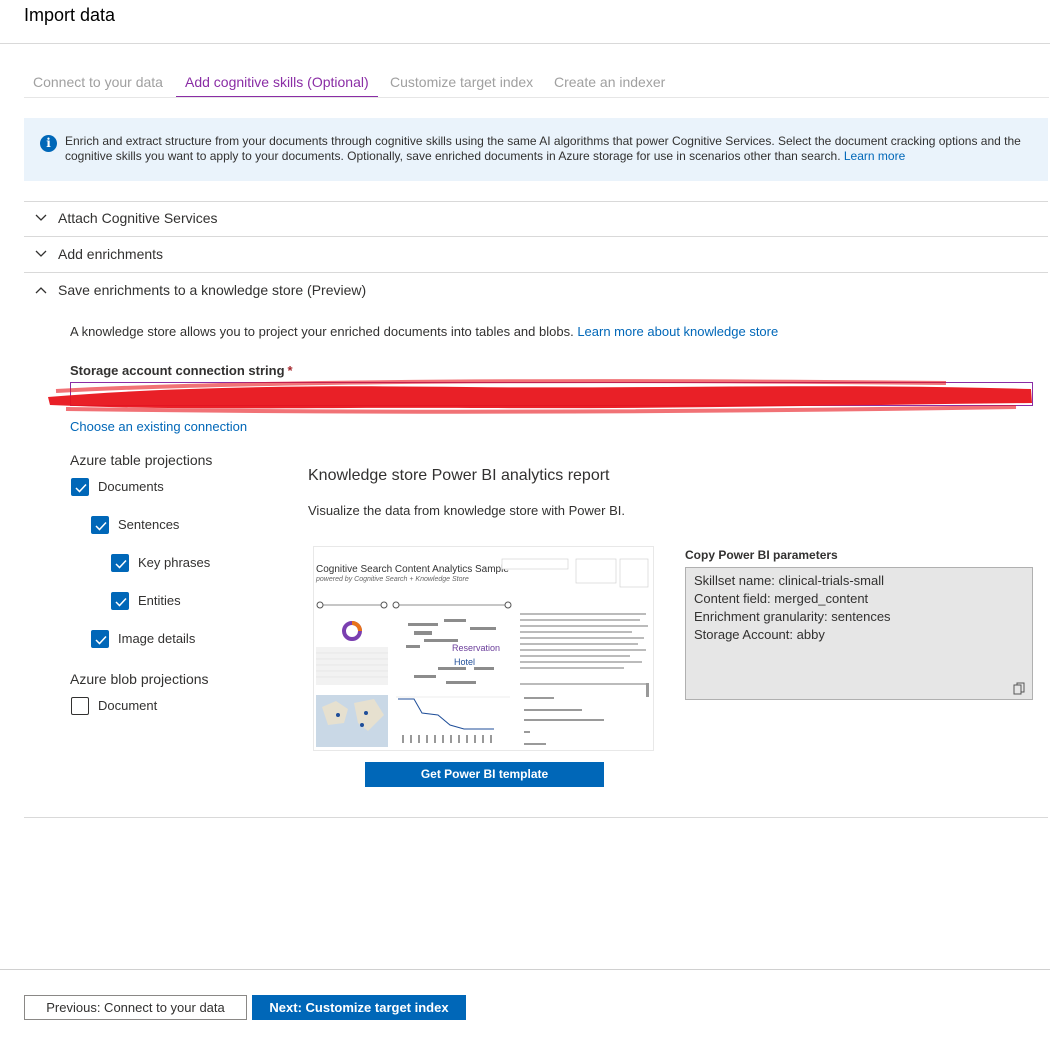  Describe the element at coordinates (525, 43) in the screenshot. I see `title-divider` at that location.